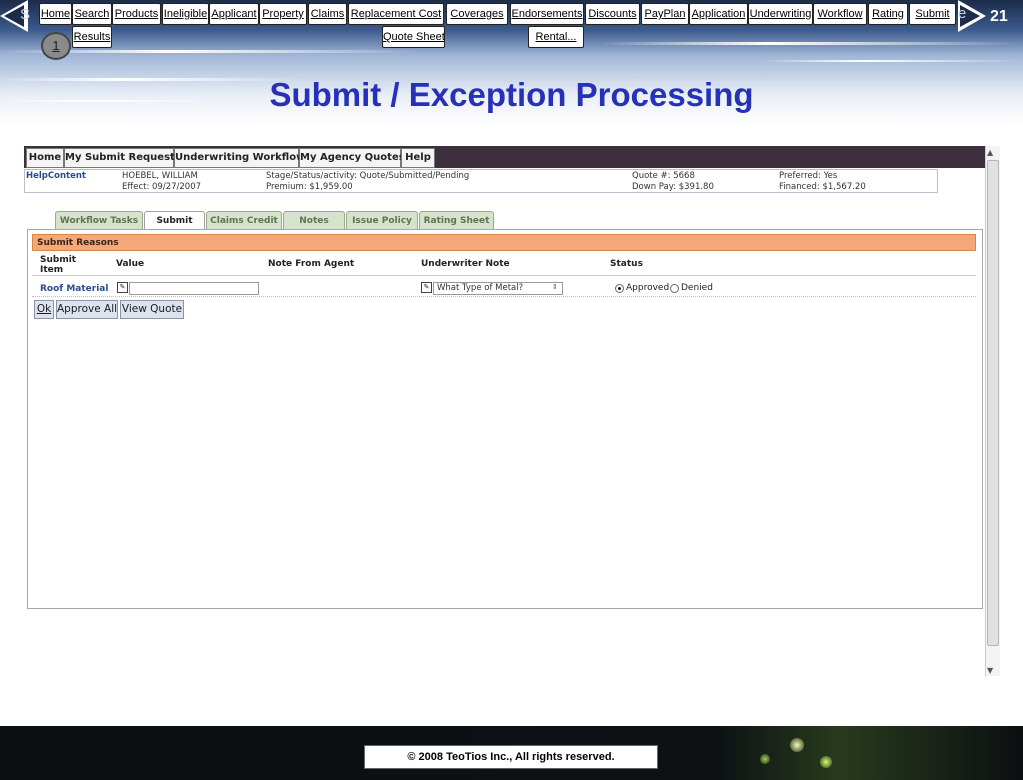 This screenshot has height=780, width=1023. Describe the element at coordinates (185, 14) in the screenshot. I see `nav-ineligible: Ineligible` at that location.